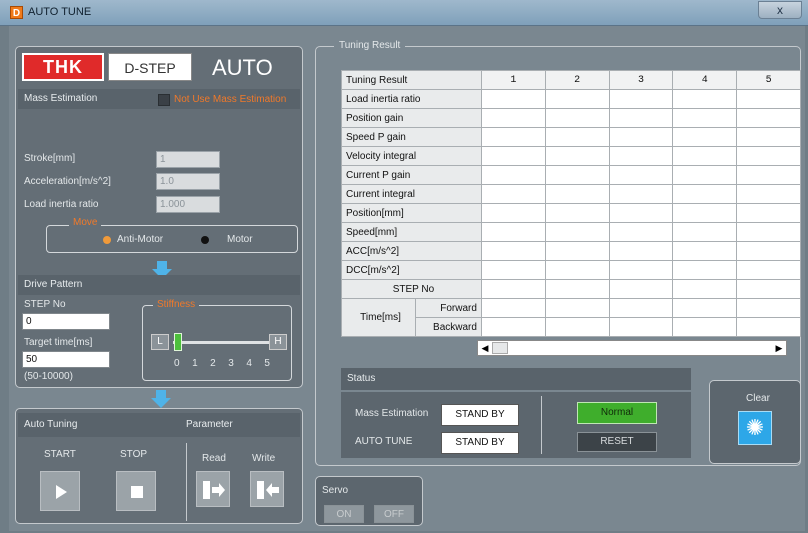  I want to click on table-row: Position gain, so click(571, 118).